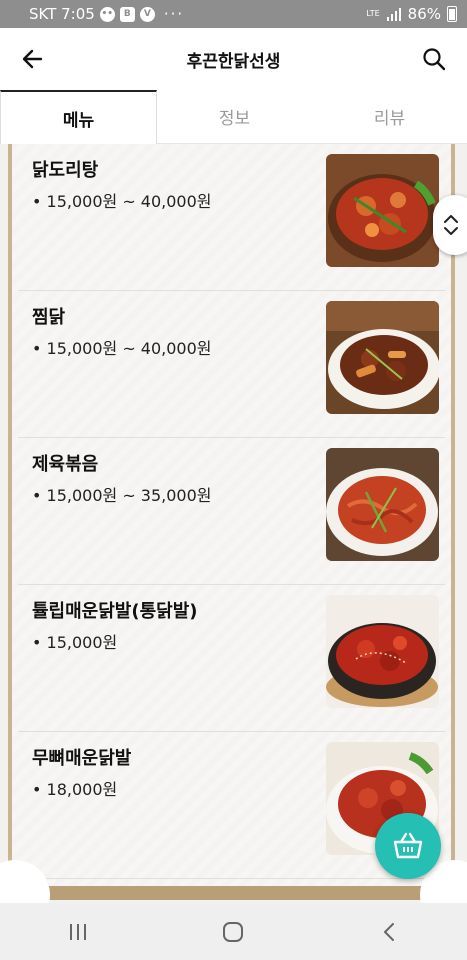 The height and width of the screenshot is (960, 467). Describe the element at coordinates (75, 789) in the screenshot. I see `menu-item-price: • 18,000원` at that location.